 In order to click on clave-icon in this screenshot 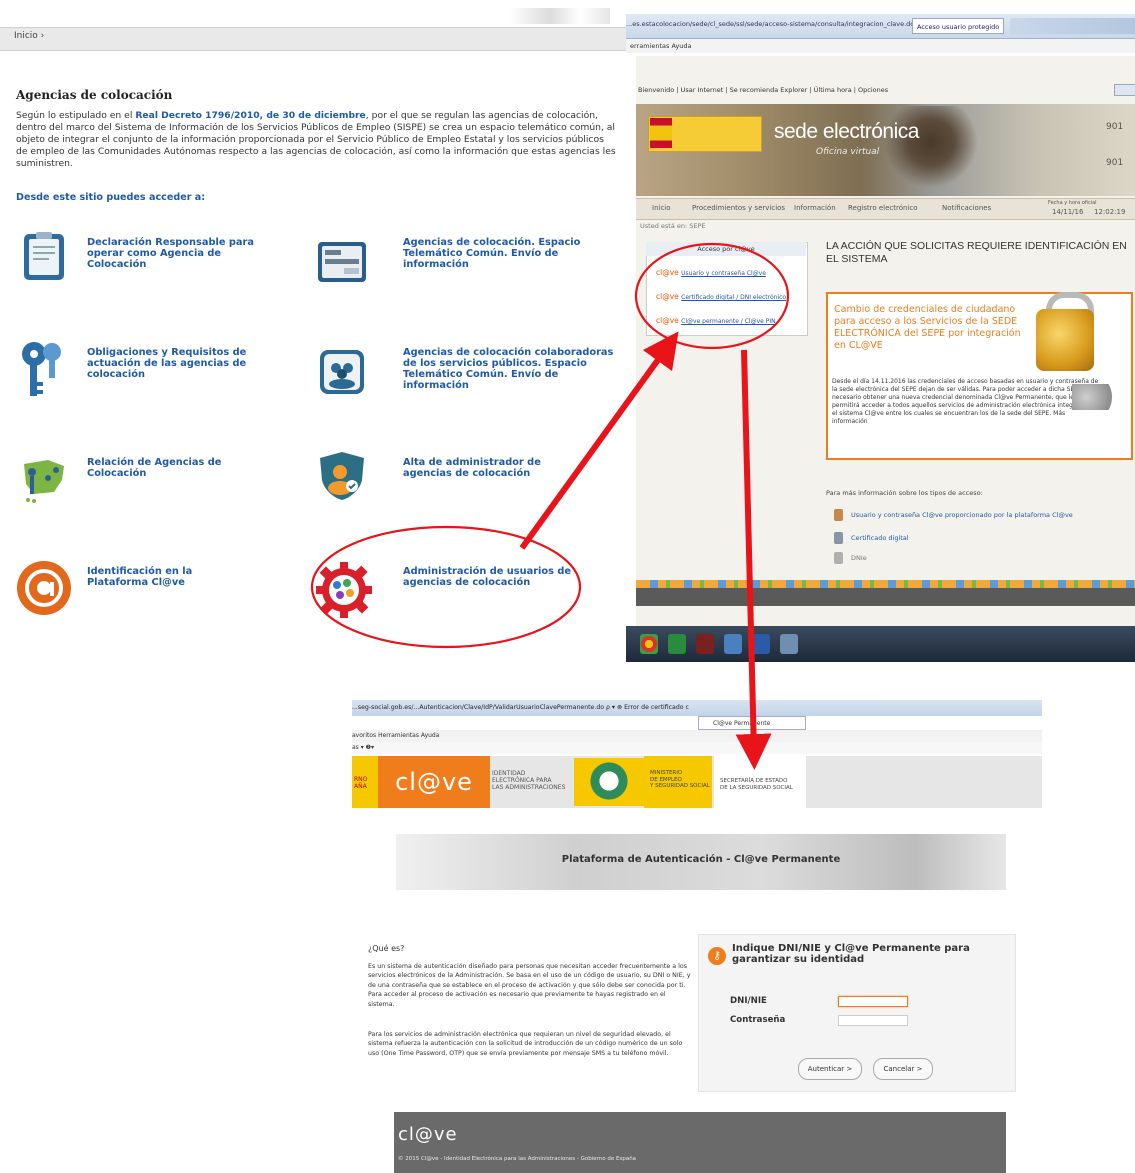, I will do `click(44, 588)`.